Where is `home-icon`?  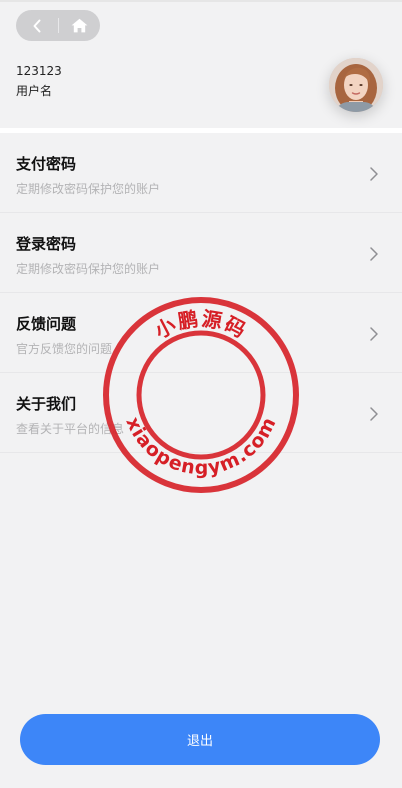
home-icon is located at coordinates (79, 25).